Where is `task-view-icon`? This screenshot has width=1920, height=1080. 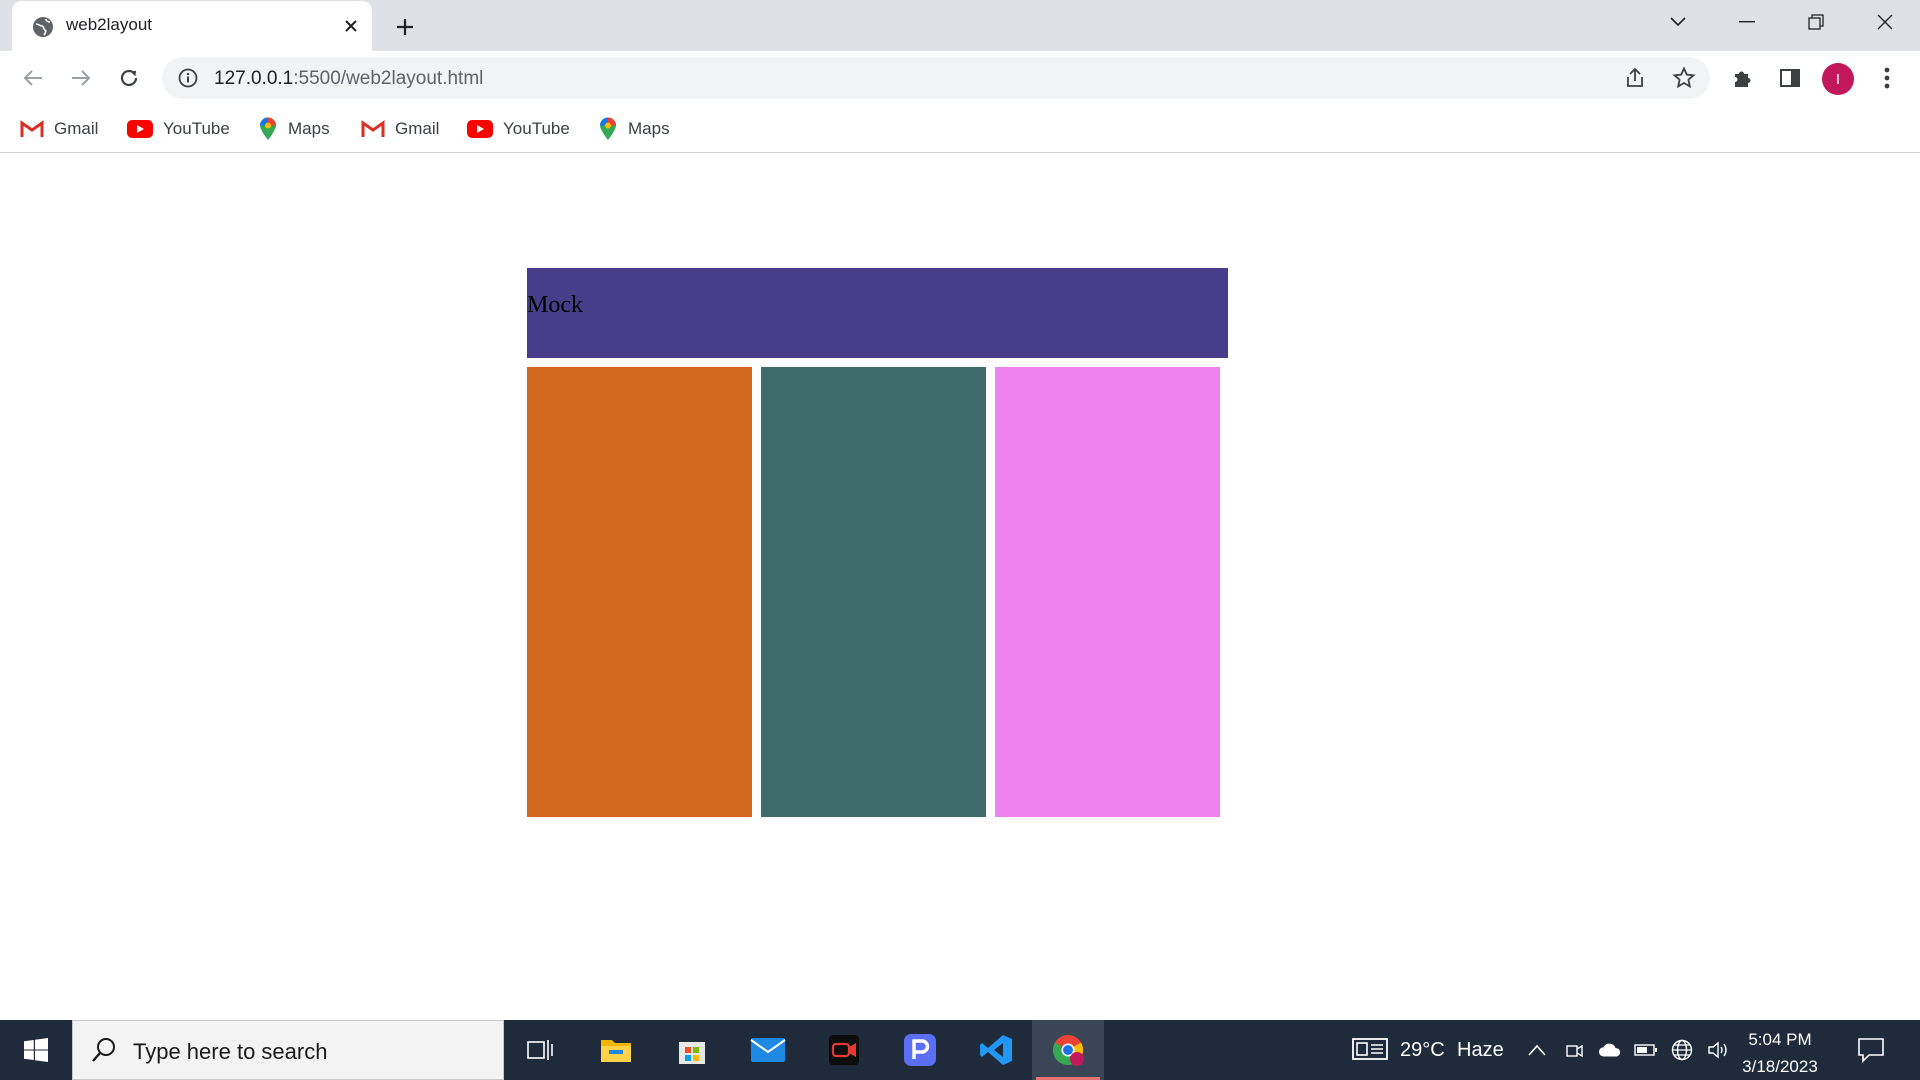 task-view-icon is located at coordinates (540, 1050).